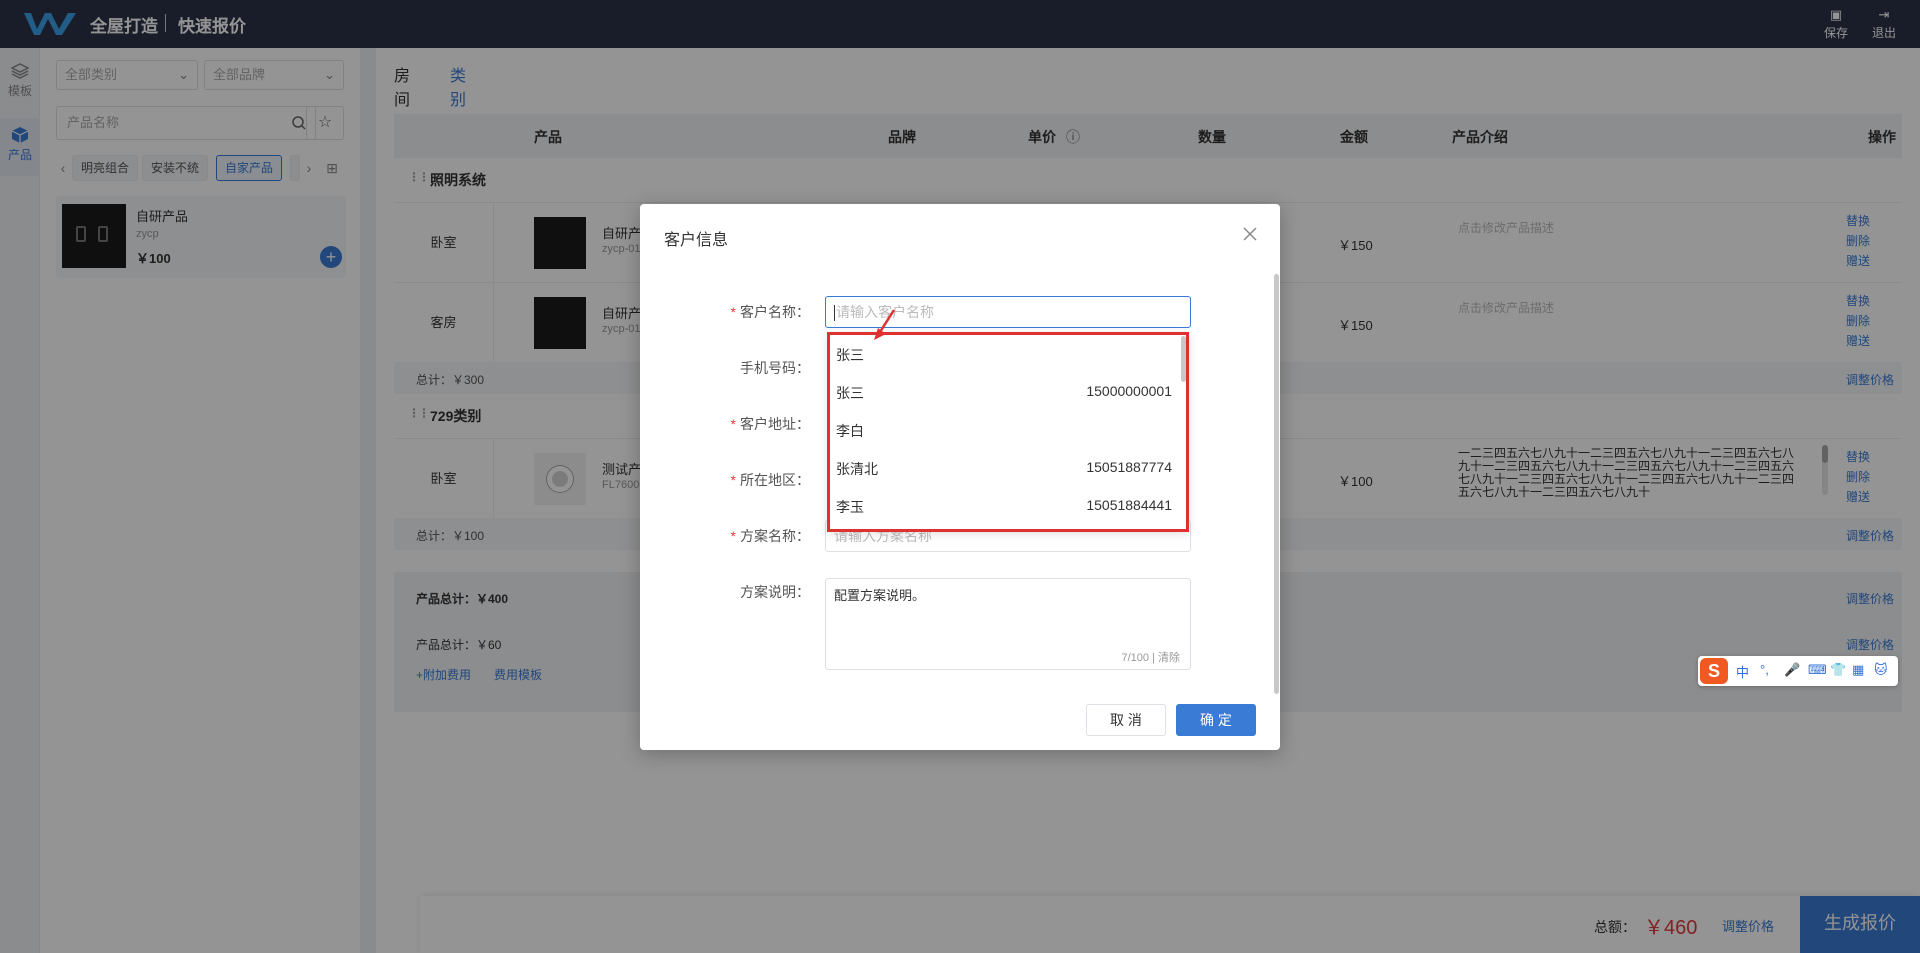 The image size is (1920, 953). I want to click on phone-label: 手机号码：, so click(775, 368).